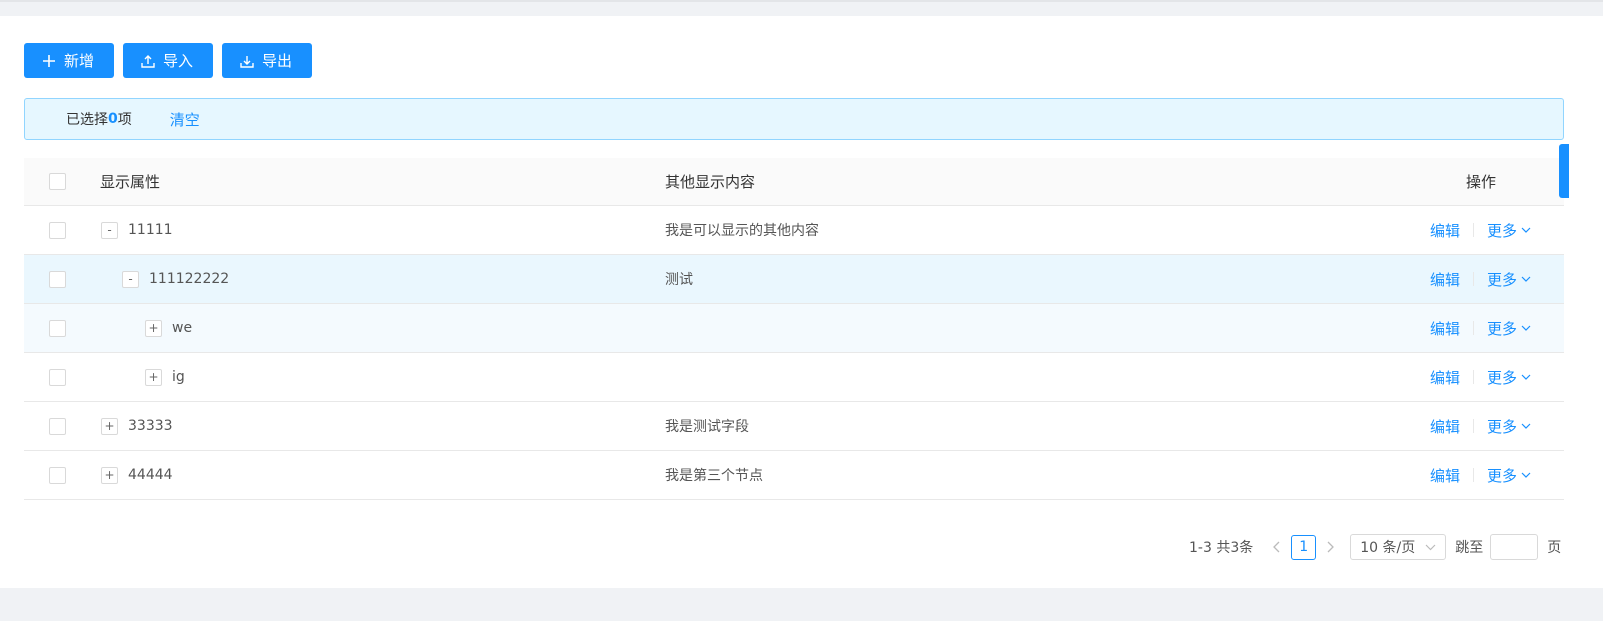 Image resolution: width=1603 pixels, height=621 pixels. I want to click on table-row: + we 编辑 更多, so click(794, 328).